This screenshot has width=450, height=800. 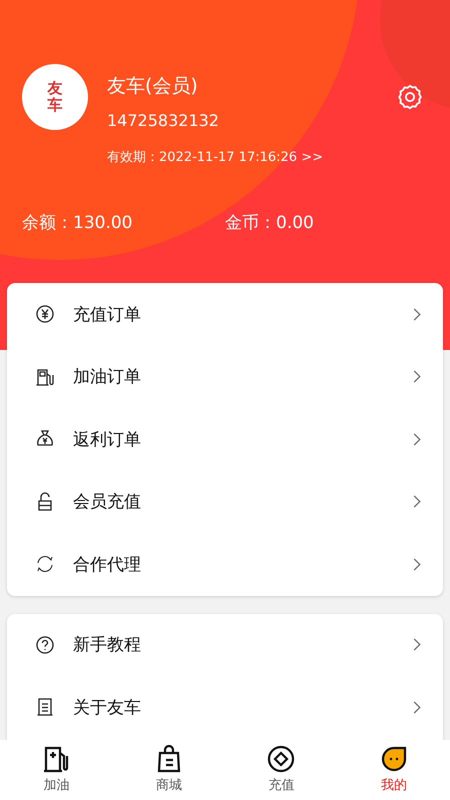 What do you see at coordinates (225, 564) in the screenshot?
I see `menu-item: 合作代理` at bounding box center [225, 564].